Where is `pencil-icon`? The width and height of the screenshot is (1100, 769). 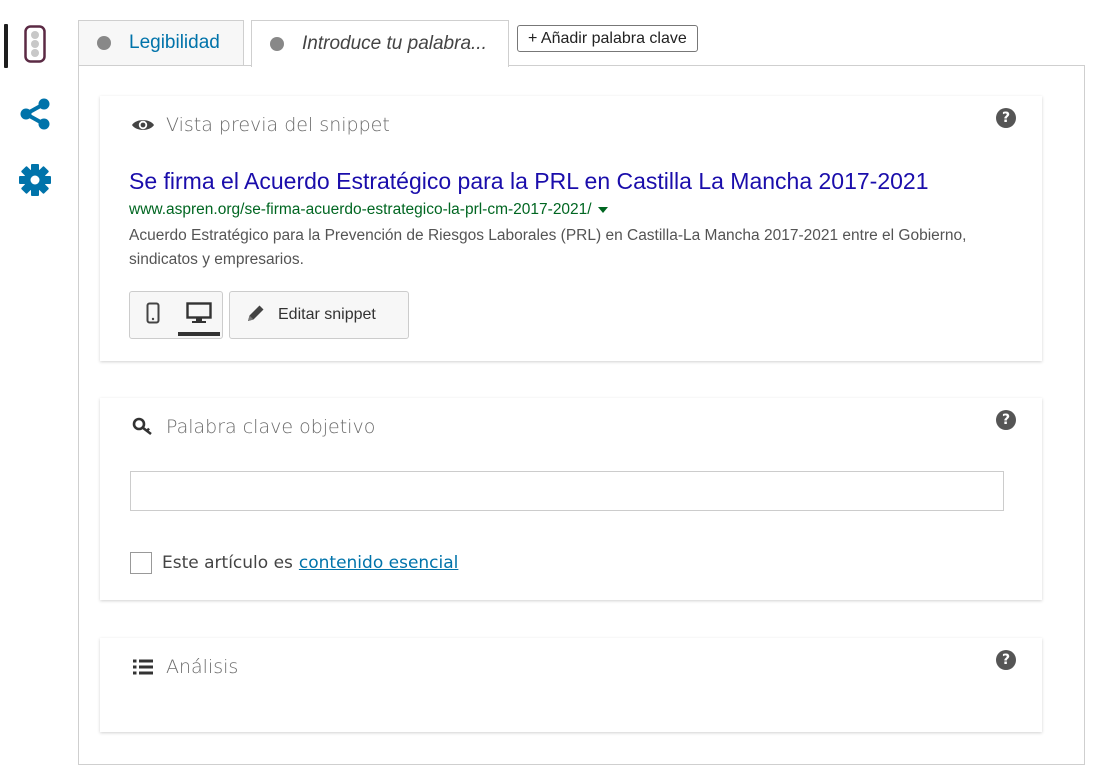
pencil-icon is located at coordinates (256, 315).